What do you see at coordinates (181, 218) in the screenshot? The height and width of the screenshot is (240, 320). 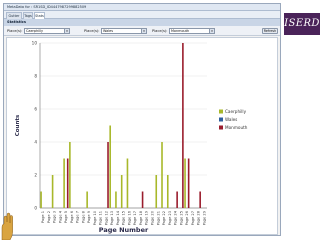 I see `x-tick-label: Page 25` at bounding box center [181, 218].